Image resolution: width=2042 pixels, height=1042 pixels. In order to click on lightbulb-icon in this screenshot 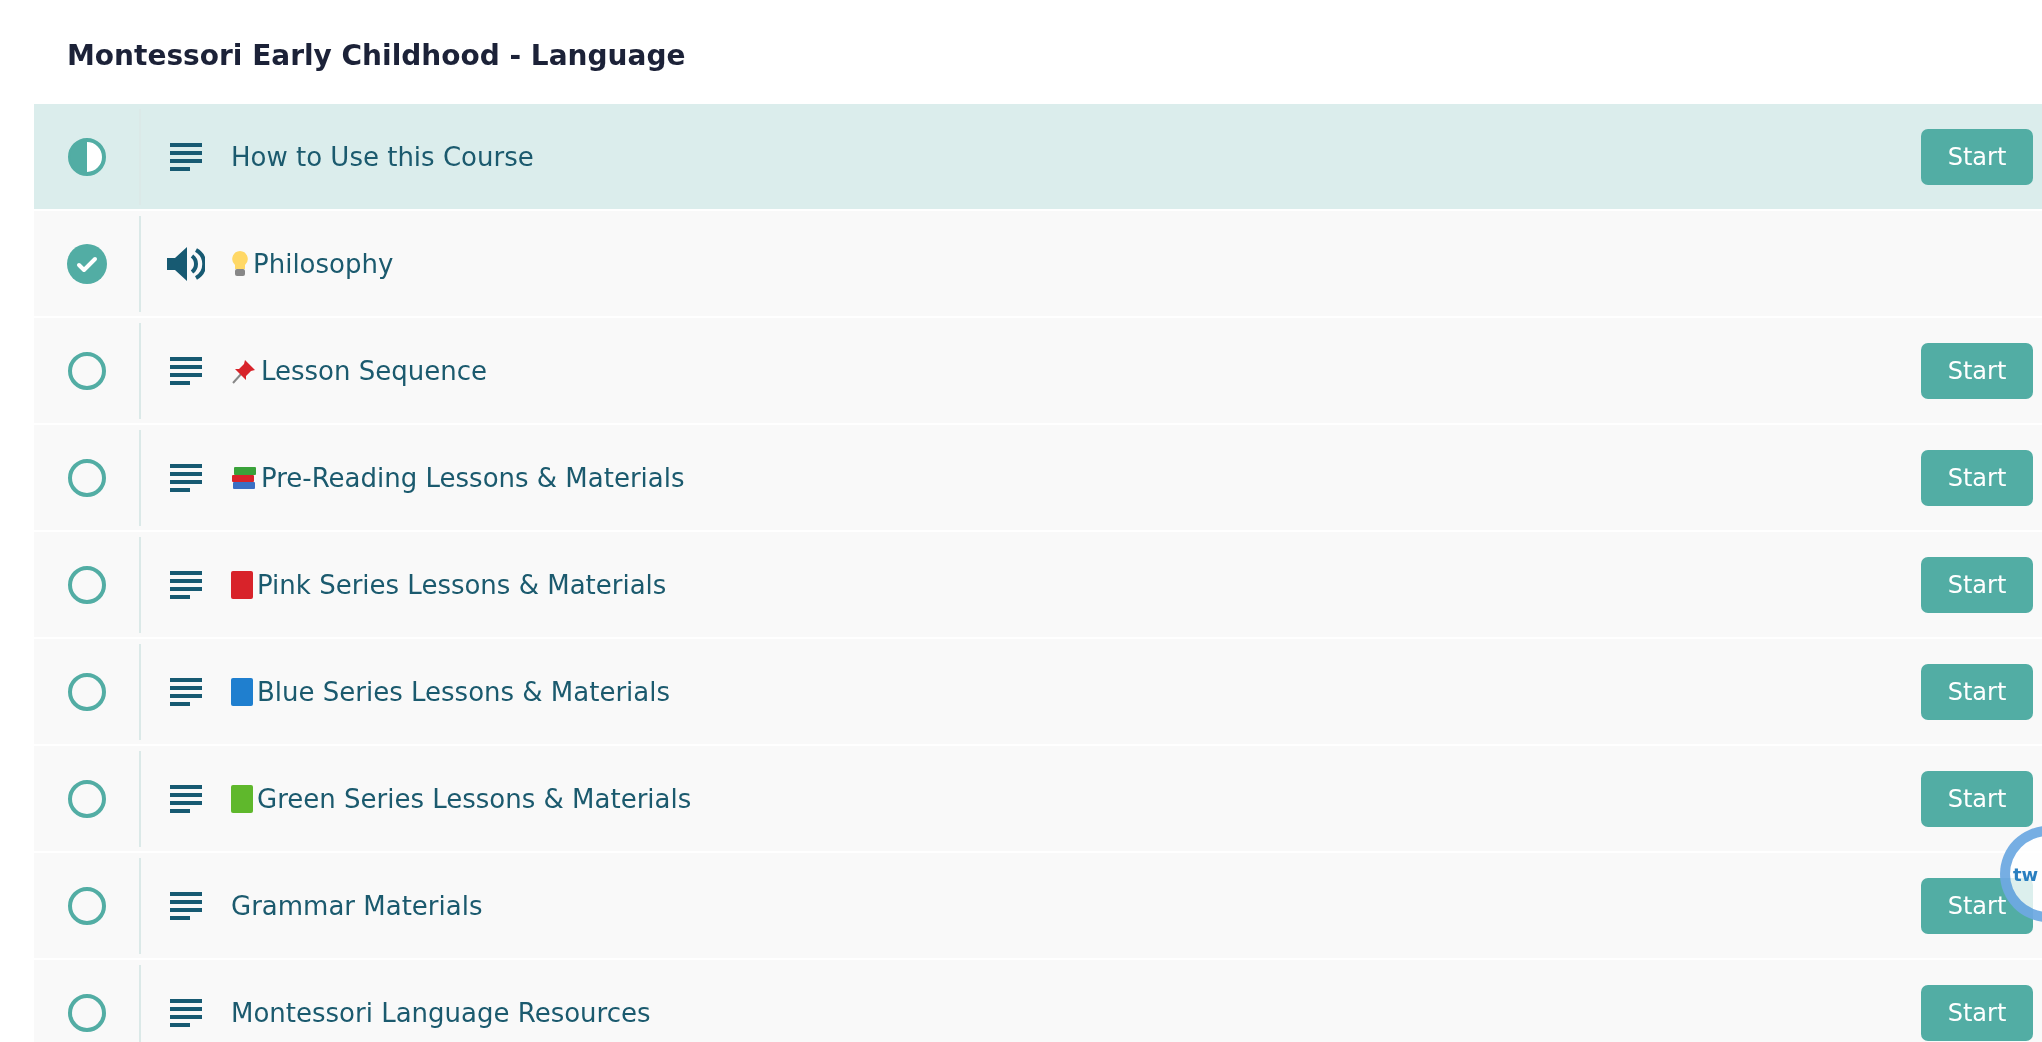, I will do `click(240, 263)`.